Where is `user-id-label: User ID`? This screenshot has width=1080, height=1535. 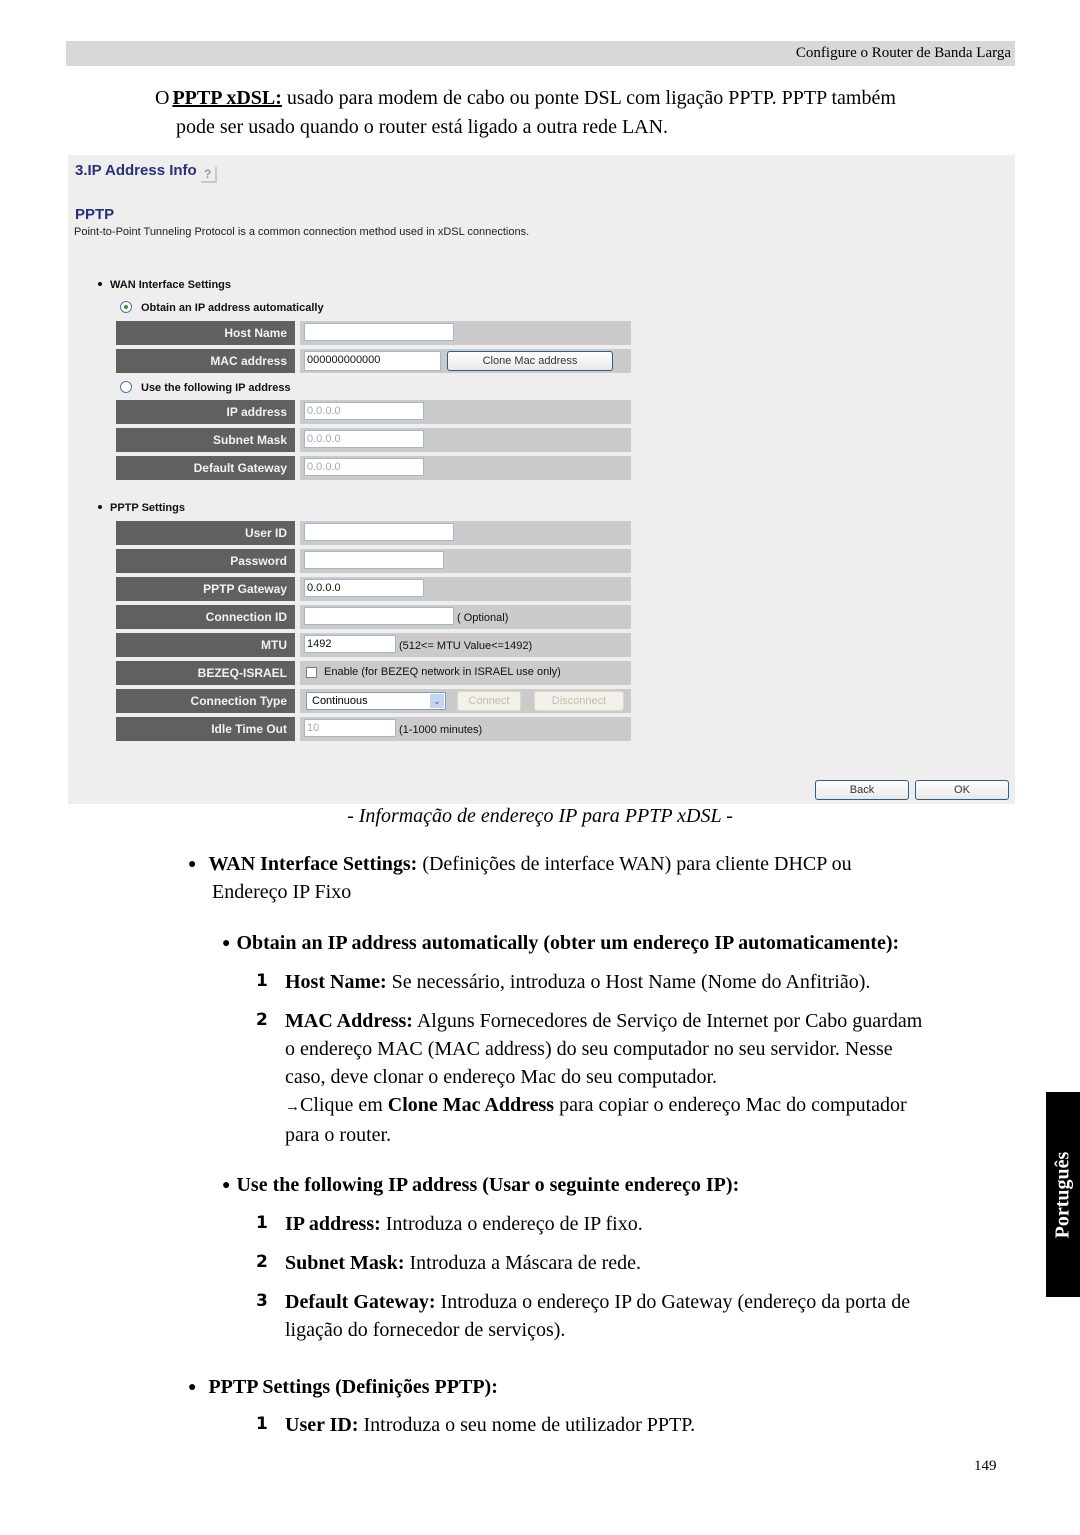 user-id-label: User ID is located at coordinates (205, 533).